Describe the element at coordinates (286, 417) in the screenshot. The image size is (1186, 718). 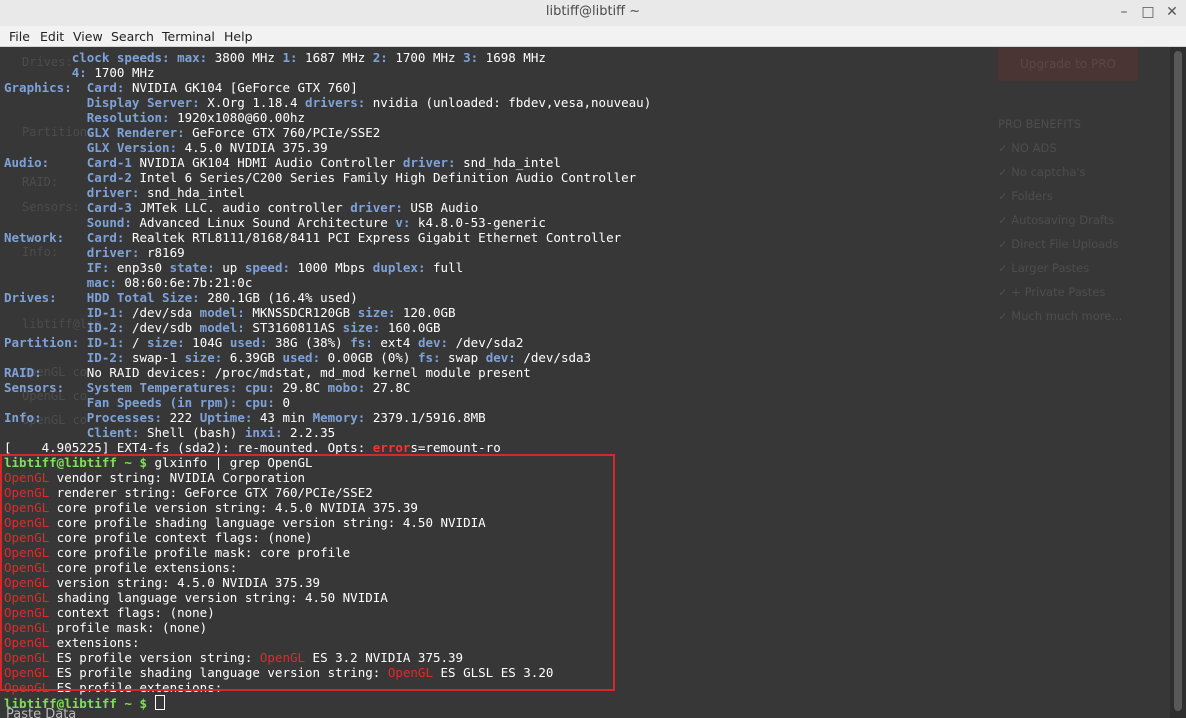
I see `terminal-text: 43 min` at that location.